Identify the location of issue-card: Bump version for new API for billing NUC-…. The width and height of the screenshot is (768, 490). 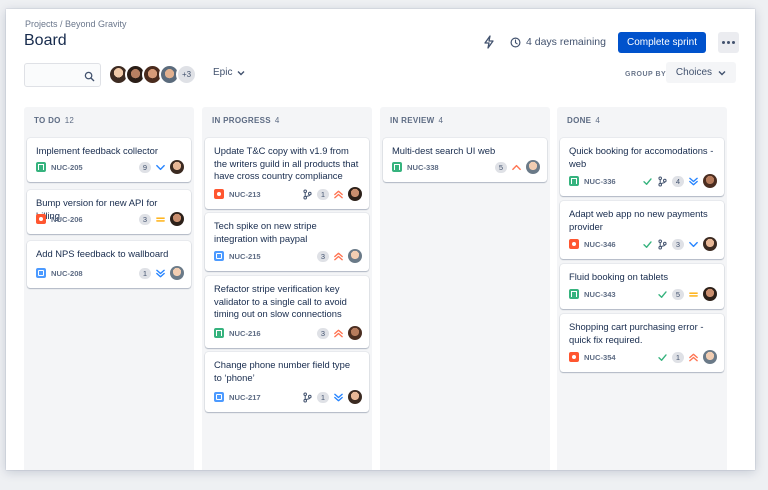
(109, 212).